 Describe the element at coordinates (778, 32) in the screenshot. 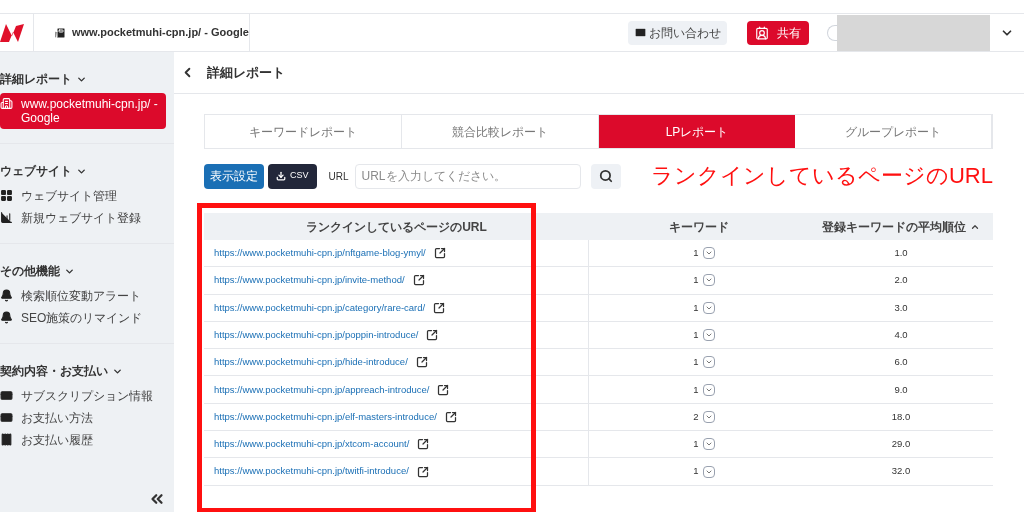

I see `share-button: 共有` at that location.